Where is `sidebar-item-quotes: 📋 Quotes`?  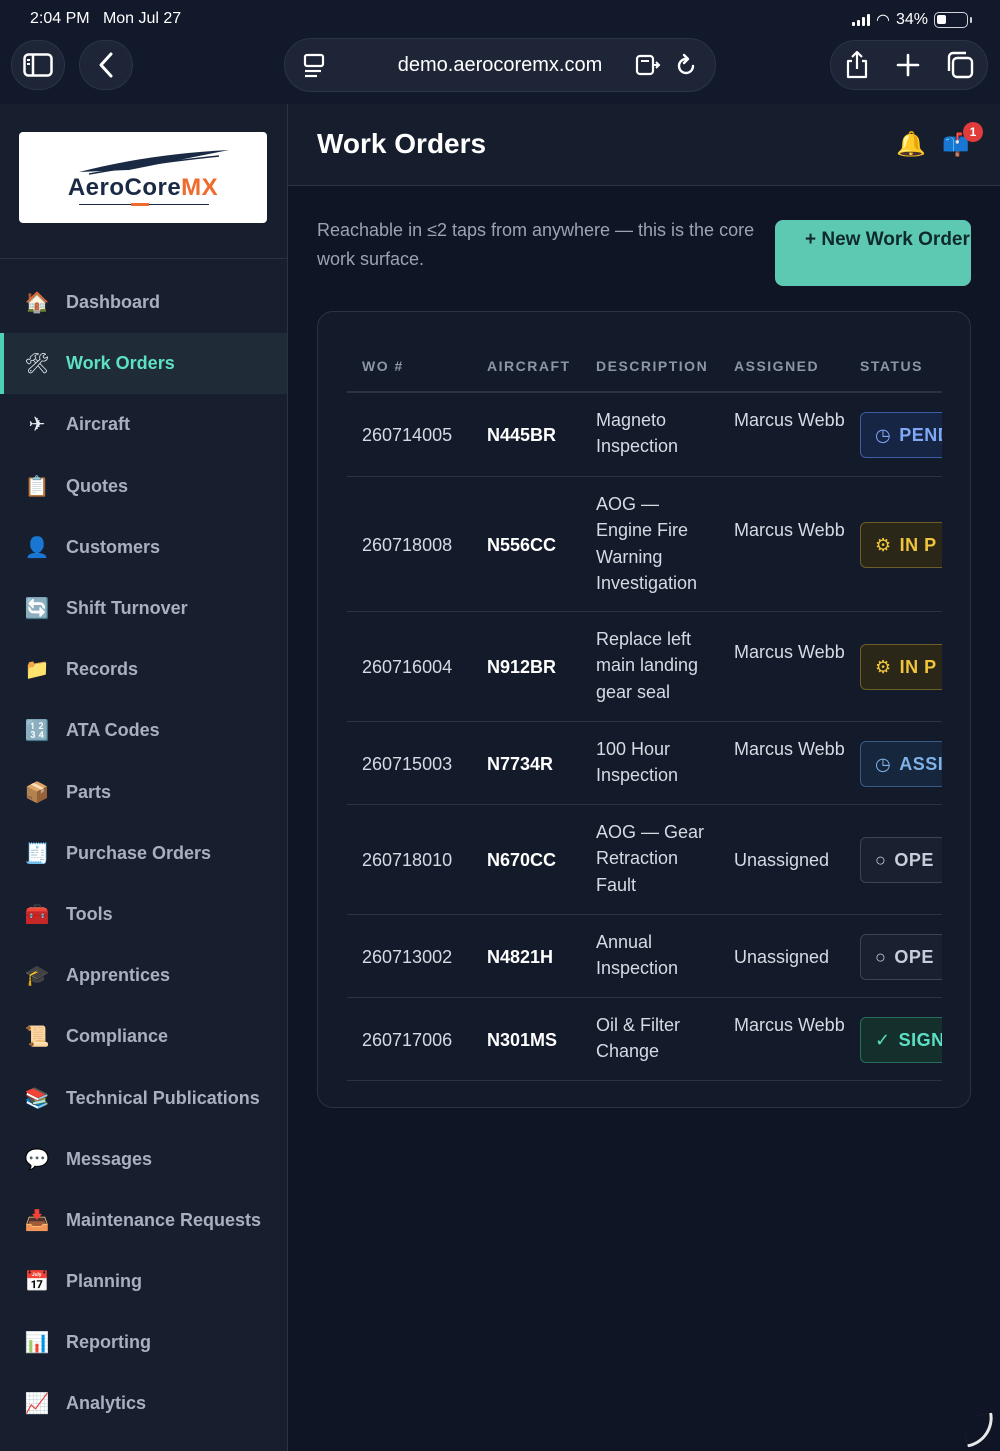 sidebar-item-quotes: 📋 Quotes is located at coordinates (143, 486).